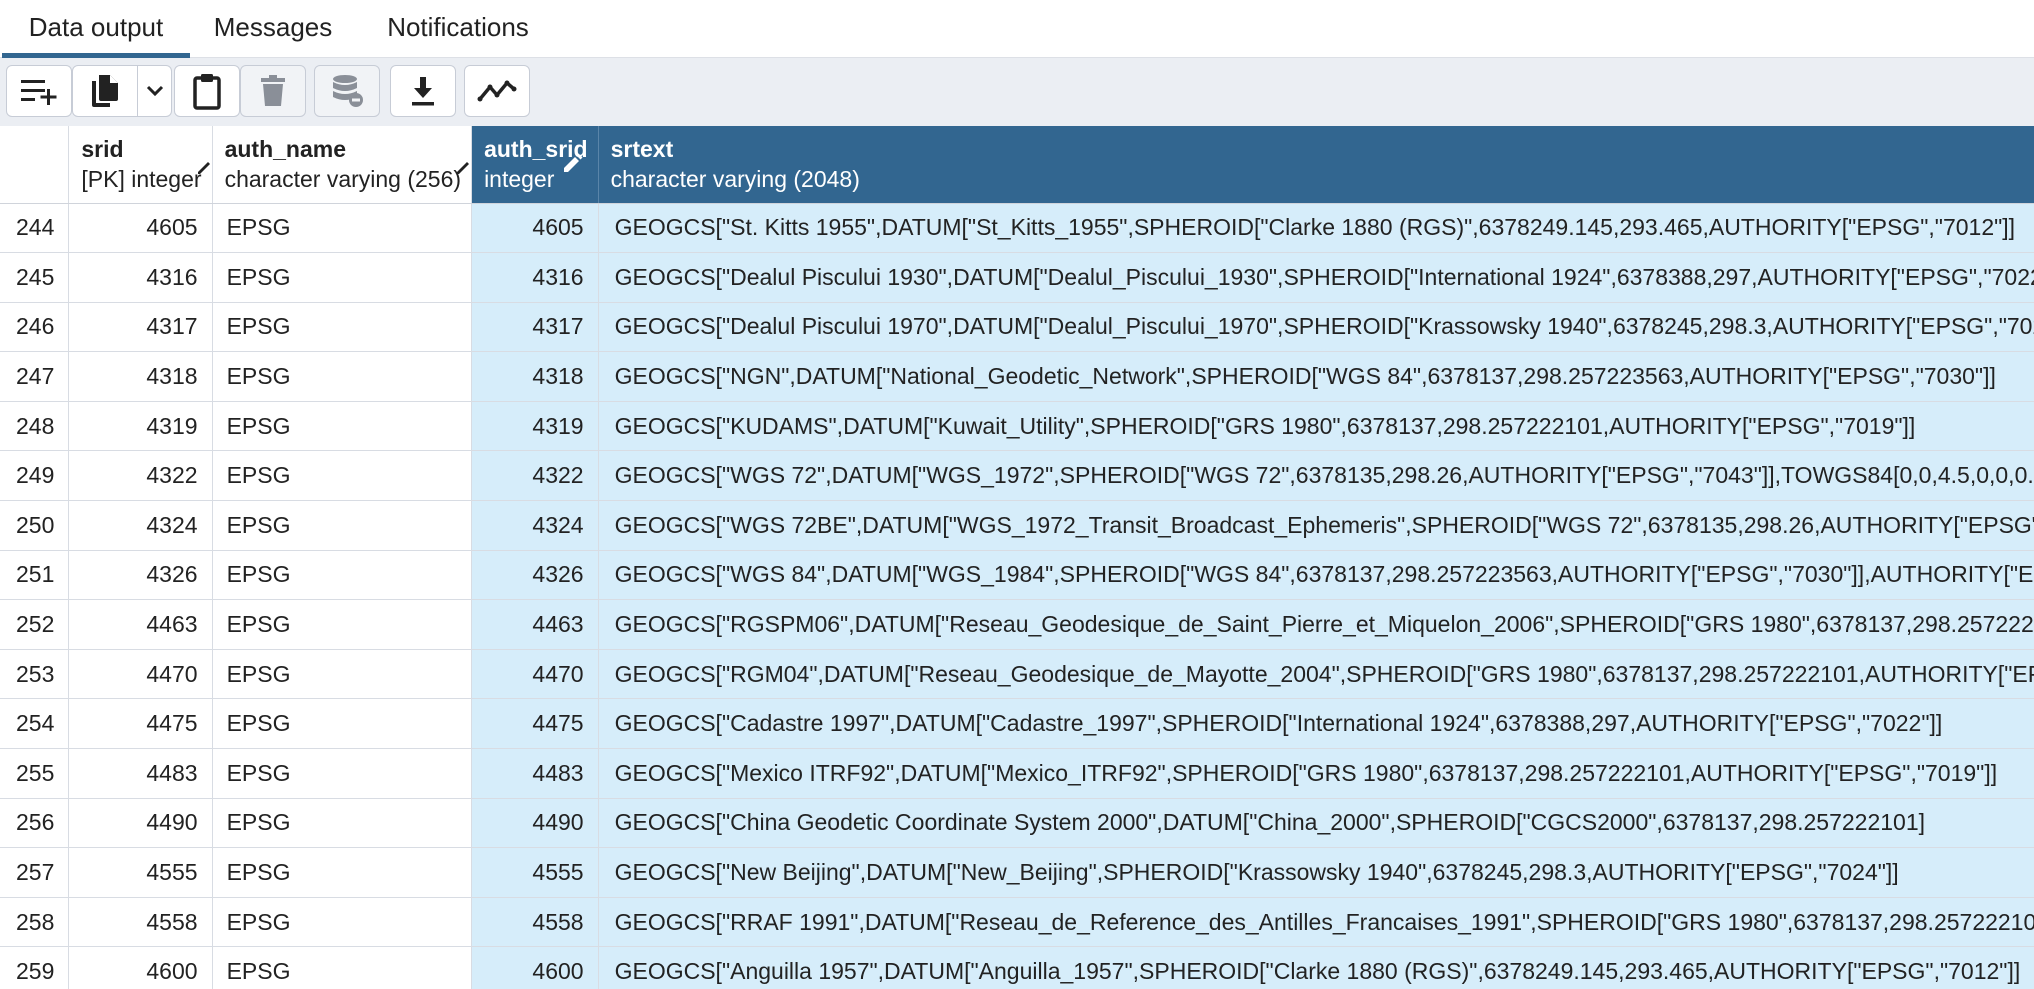 This screenshot has width=2034, height=989. Describe the element at coordinates (1316, 165) in the screenshot. I see `column-header-srtext: srtext character varying (2048)` at that location.